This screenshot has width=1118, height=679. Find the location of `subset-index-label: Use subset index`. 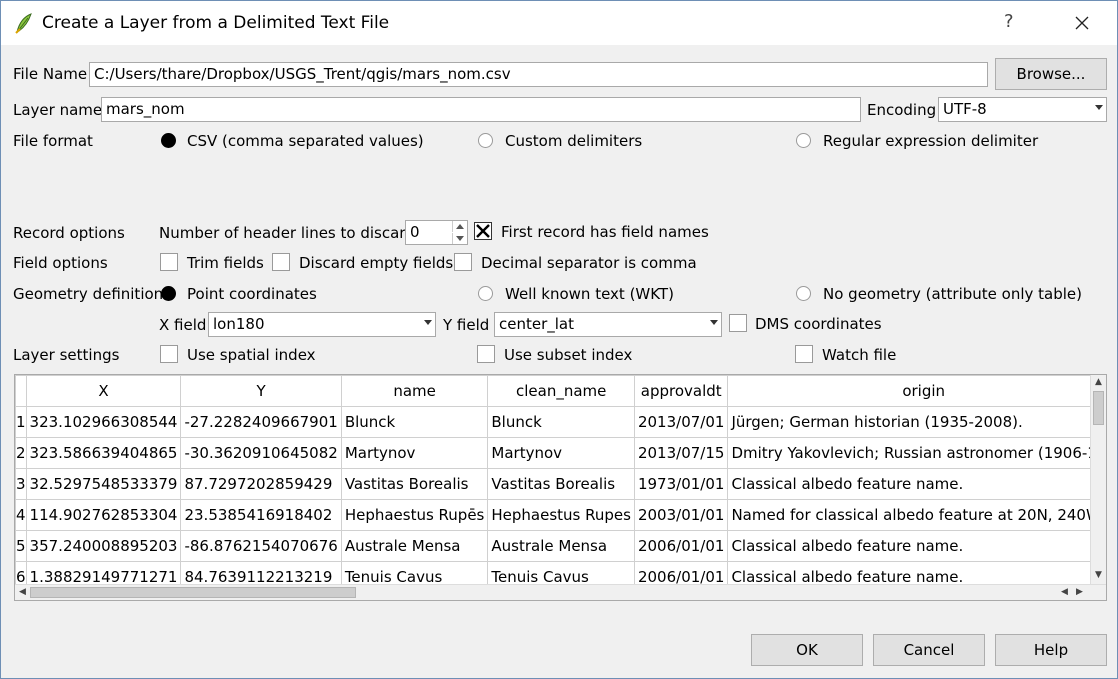

subset-index-label: Use subset index is located at coordinates (568, 355).